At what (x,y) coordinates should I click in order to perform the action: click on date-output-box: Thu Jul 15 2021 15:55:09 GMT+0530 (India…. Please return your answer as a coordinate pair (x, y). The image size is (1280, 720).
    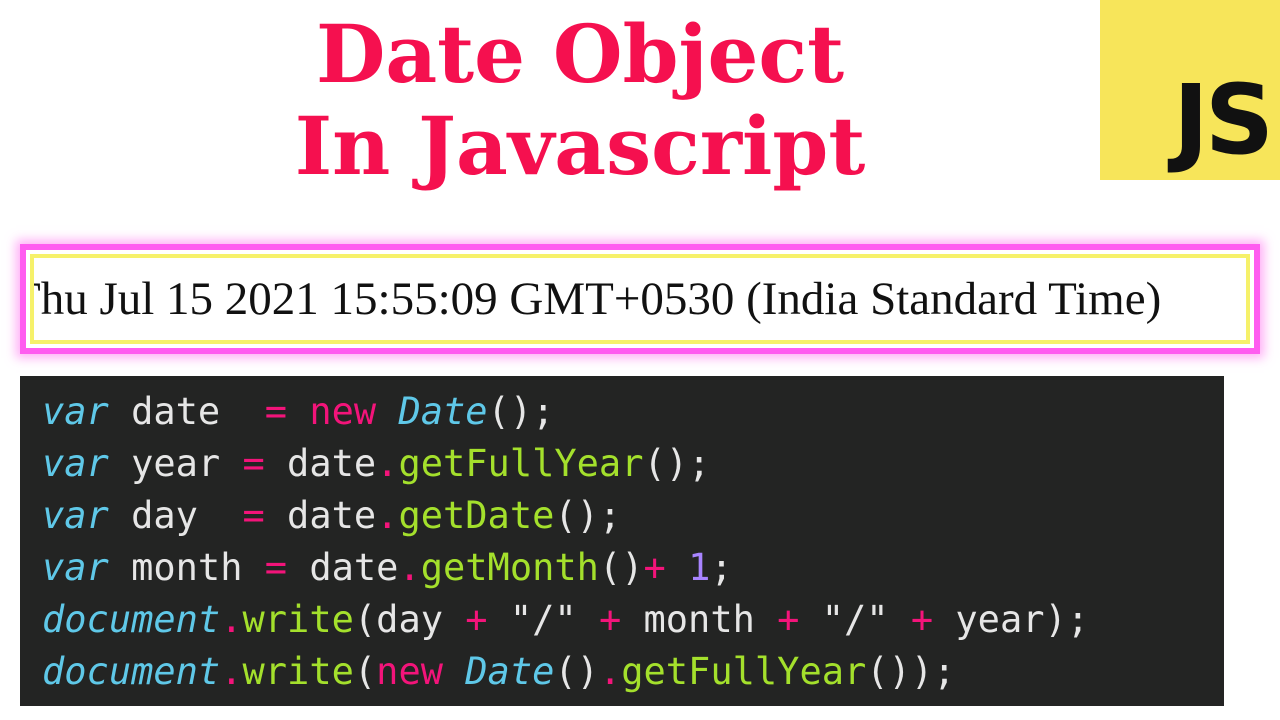
    Looking at the image, I should click on (640, 299).